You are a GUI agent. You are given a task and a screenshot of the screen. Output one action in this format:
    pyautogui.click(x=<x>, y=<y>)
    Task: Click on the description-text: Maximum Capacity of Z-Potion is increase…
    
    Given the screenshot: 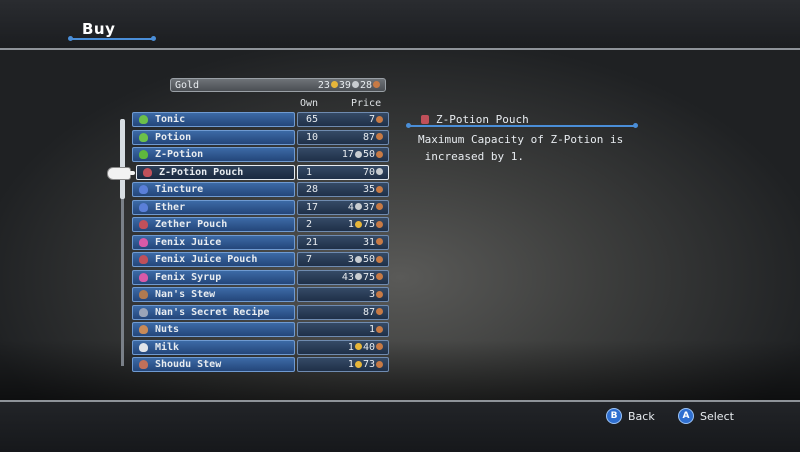 What is the action you would take?
    pyautogui.click(x=521, y=148)
    